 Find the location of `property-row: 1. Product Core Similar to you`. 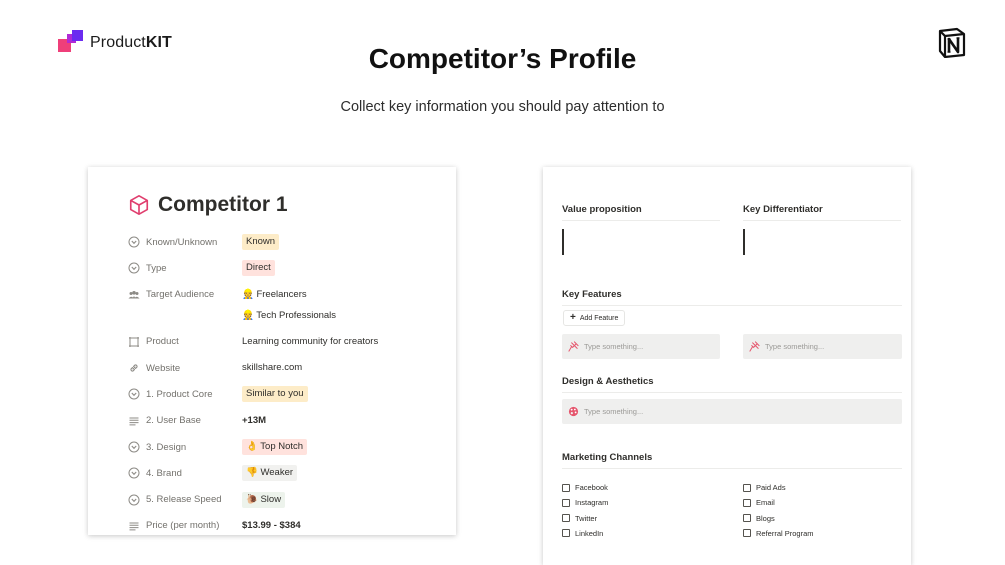

property-row: 1. Product Core Similar to you is located at coordinates (288, 394).